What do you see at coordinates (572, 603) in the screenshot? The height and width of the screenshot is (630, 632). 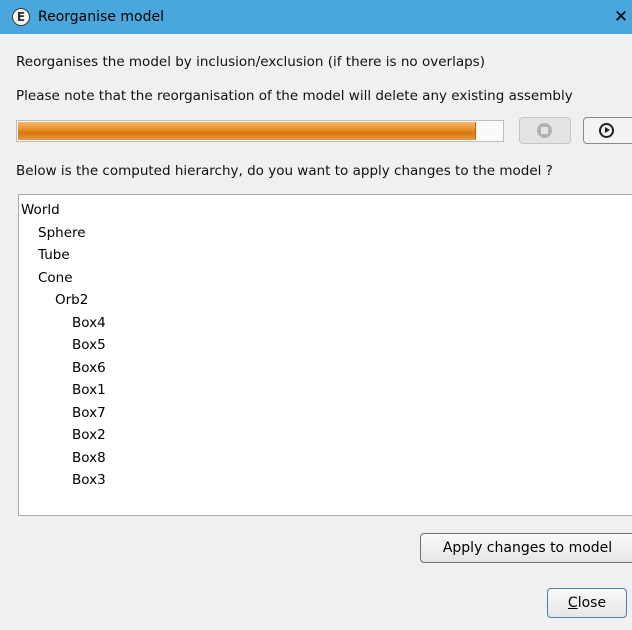 I see `close-mnemonic: C` at bounding box center [572, 603].